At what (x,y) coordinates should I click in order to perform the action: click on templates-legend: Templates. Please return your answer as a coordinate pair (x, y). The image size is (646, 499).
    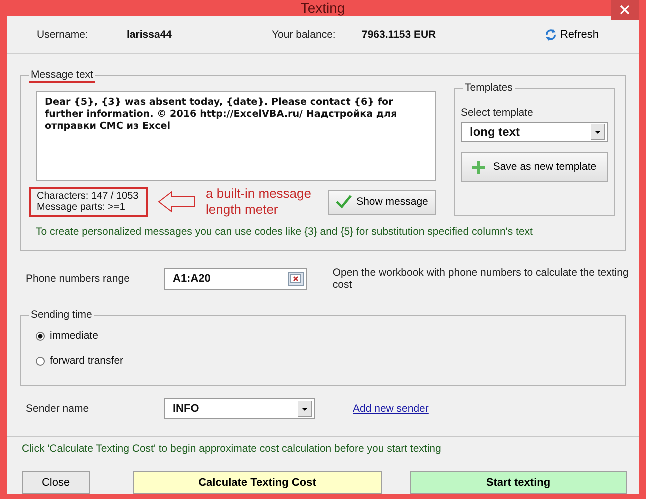
    Looking at the image, I should click on (489, 88).